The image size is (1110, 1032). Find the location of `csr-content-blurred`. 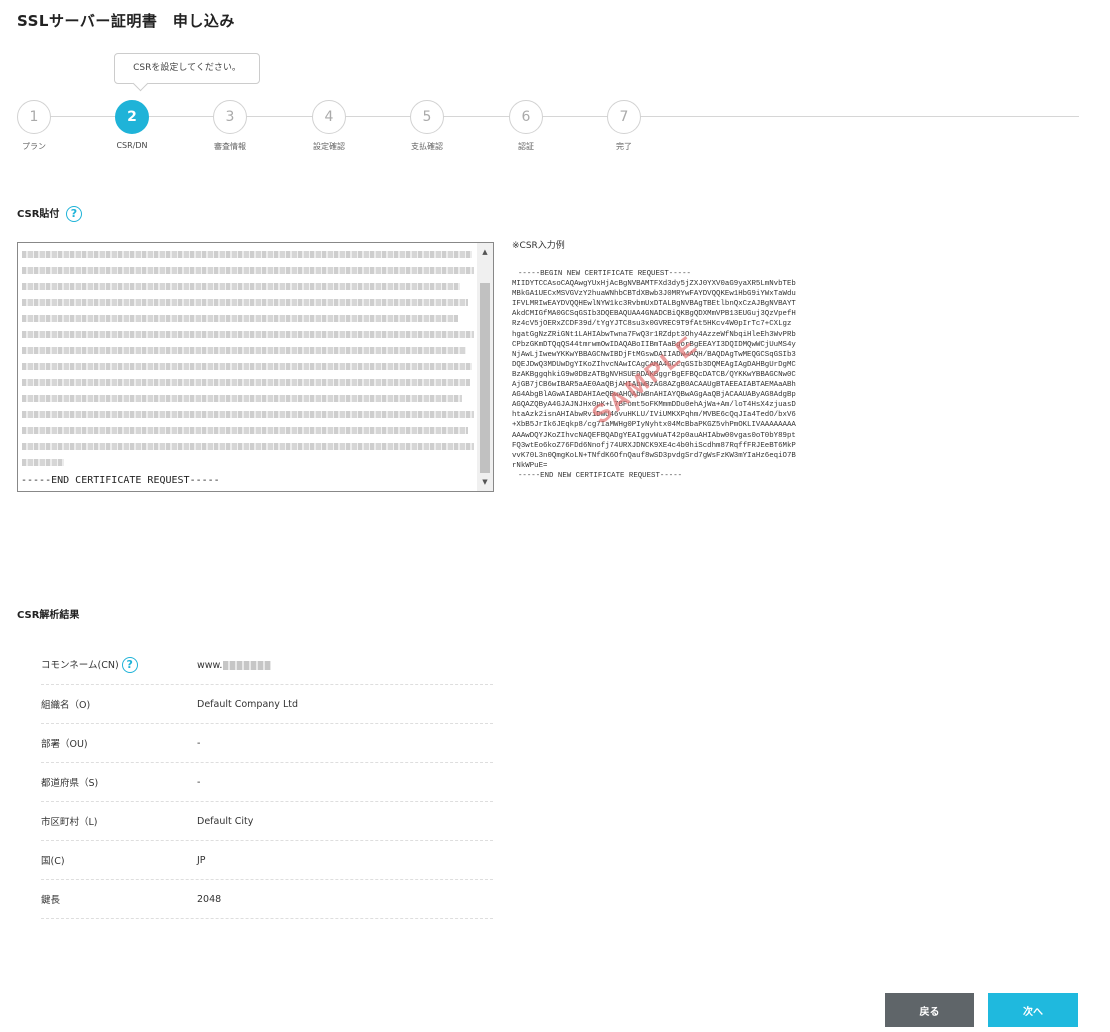

csr-content-blurred is located at coordinates (248, 363).